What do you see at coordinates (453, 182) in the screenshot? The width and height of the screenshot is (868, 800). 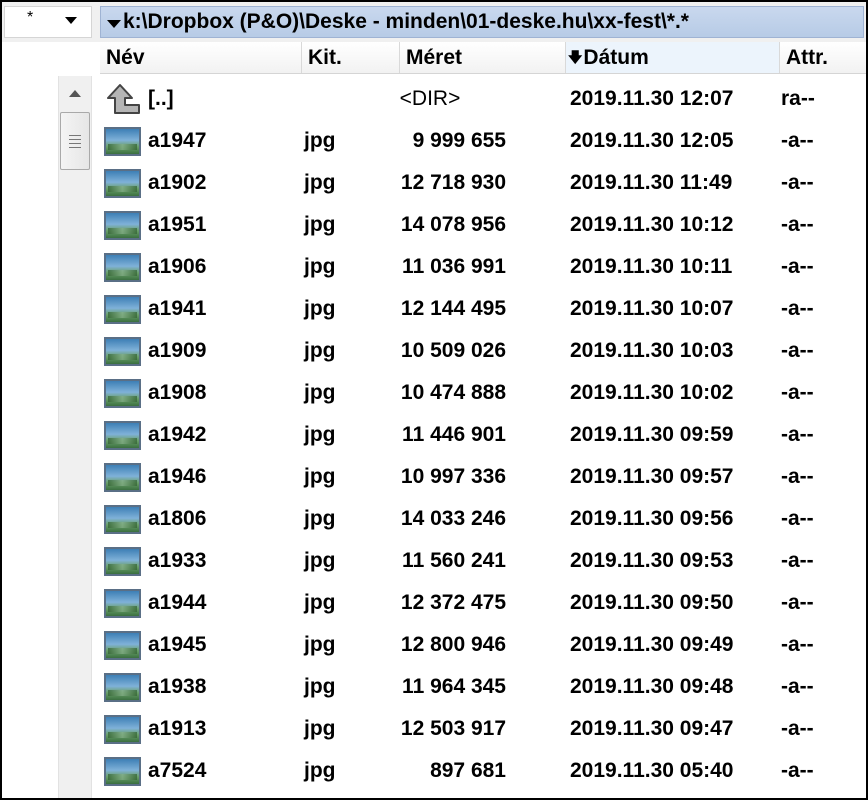 I see `file-size: 12 718 930` at bounding box center [453, 182].